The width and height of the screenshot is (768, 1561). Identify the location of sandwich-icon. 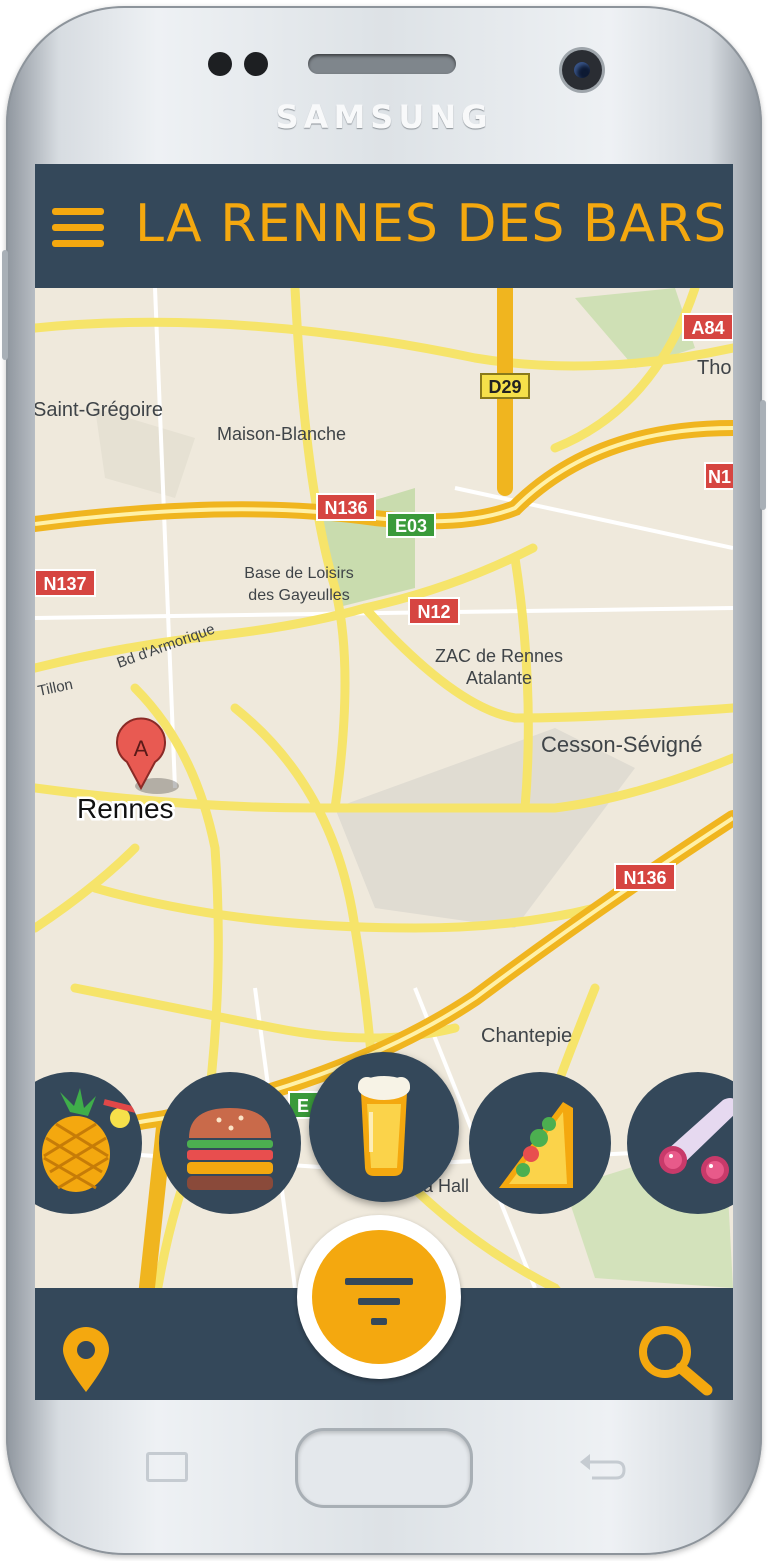
(536, 1145).